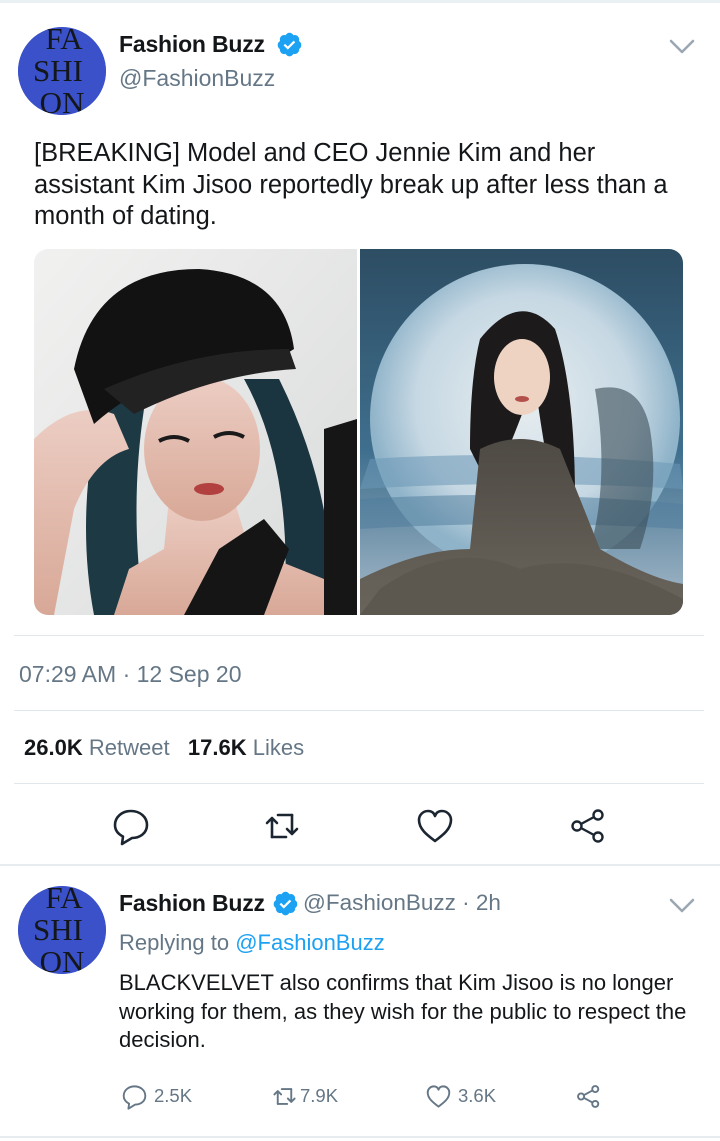 This screenshot has height=1141, width=720. Describe the element at coordinates (360, 1137) in the screenshot. I see `bottom-divider` at that location.